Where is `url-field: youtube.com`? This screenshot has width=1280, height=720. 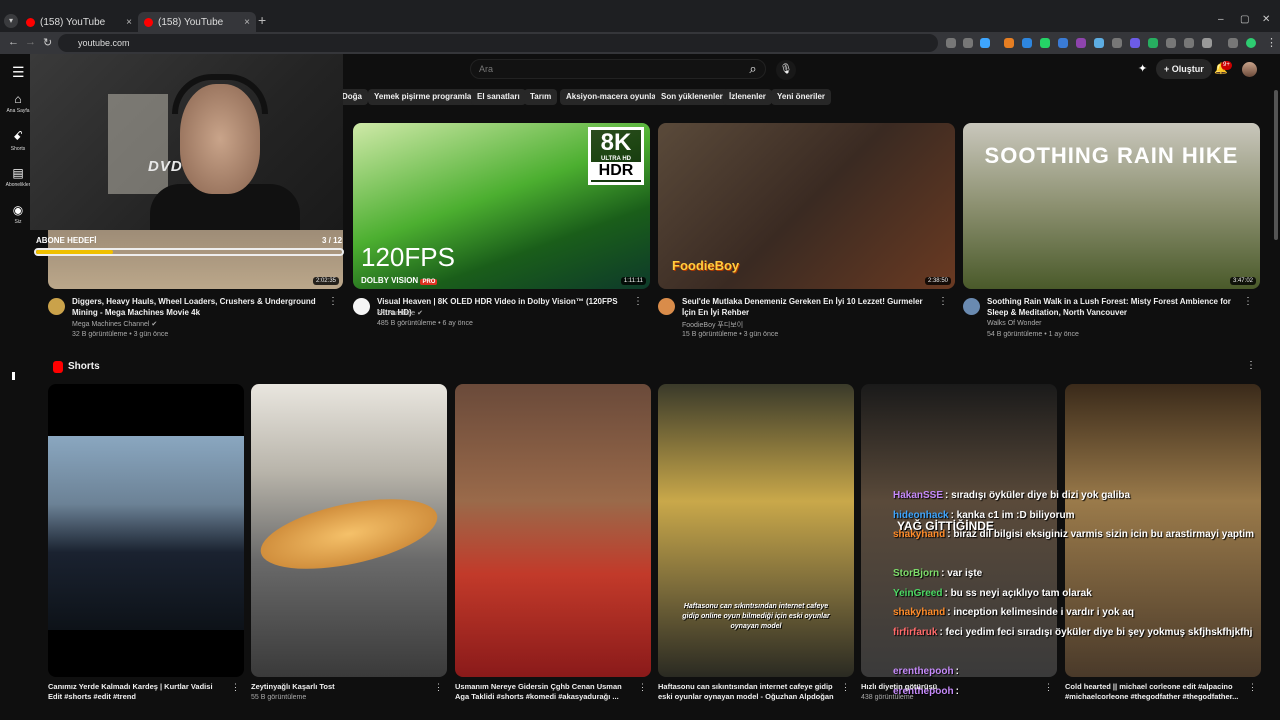
url-field: youtube.com is located at coordinates (498, 43).